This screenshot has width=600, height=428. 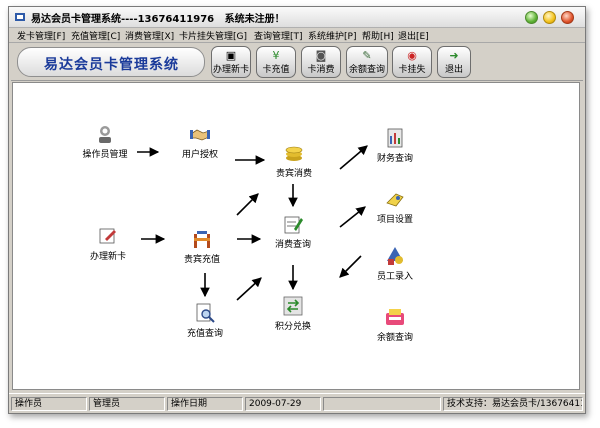 What do you see at coordinates (549, 17) in the screenshot?
I see `maximize-button` at bounding box center [549, 17].